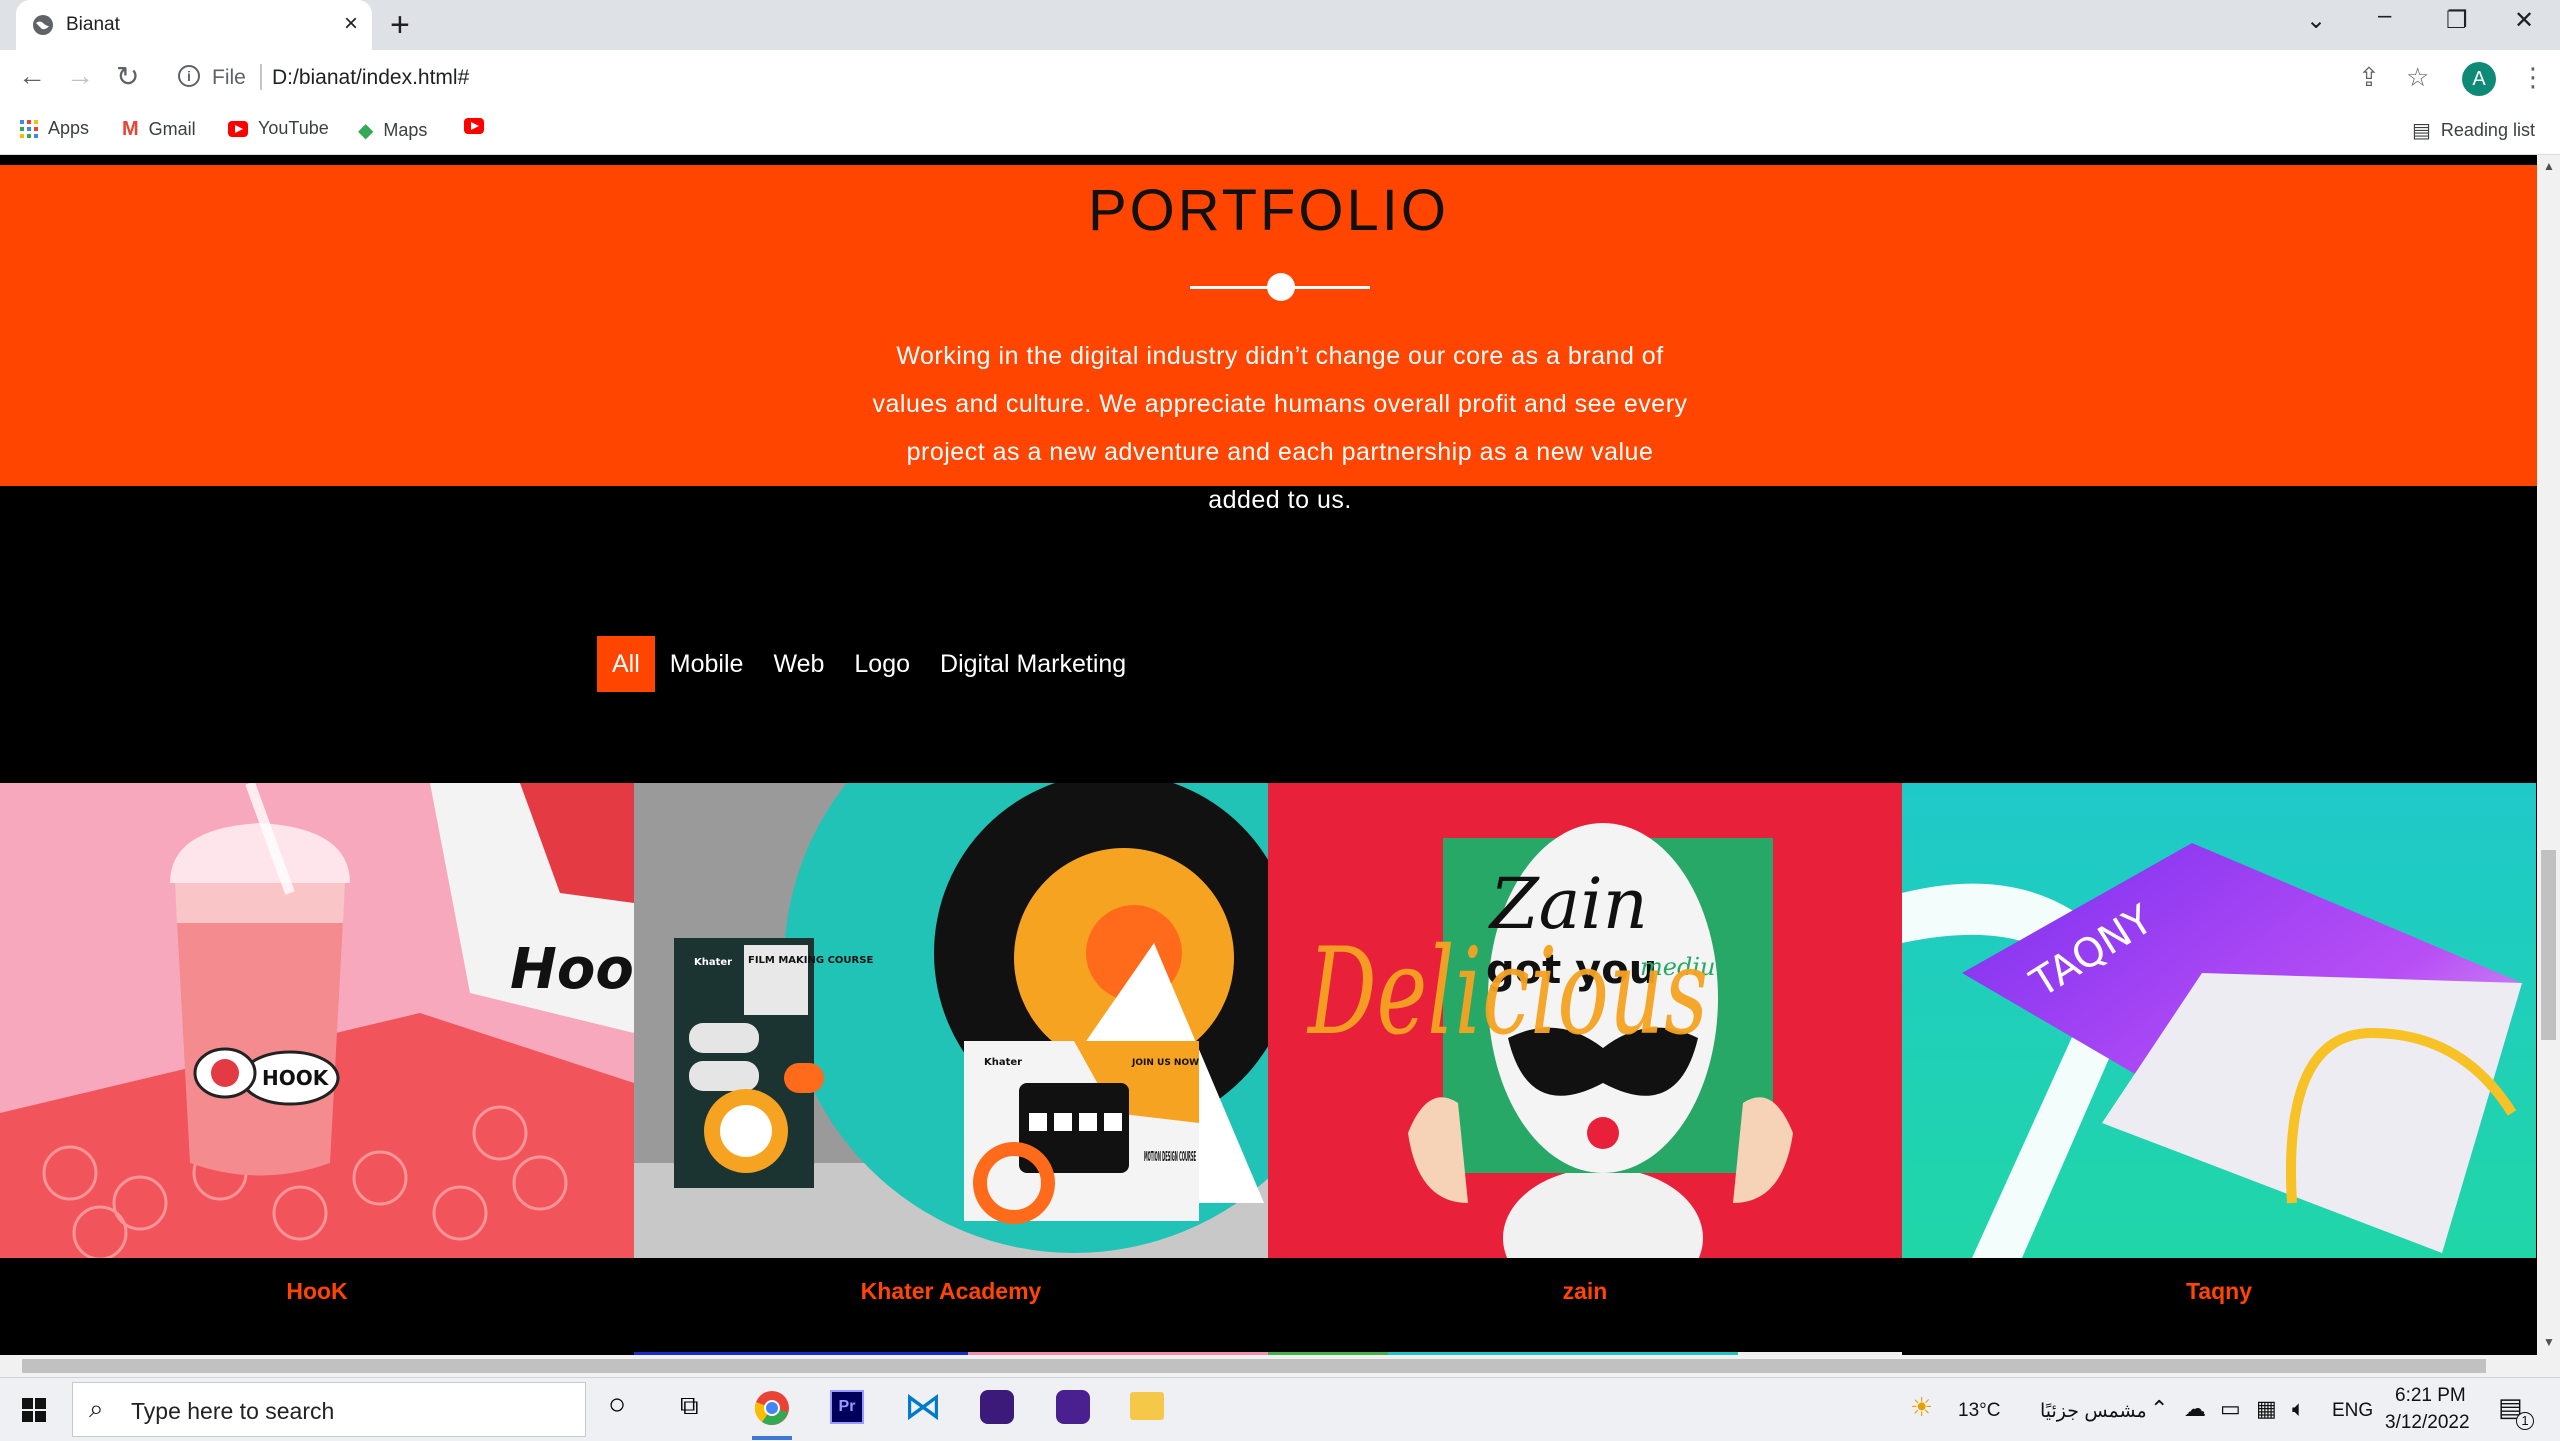 This screenshot has width=2560, height=1441. I want to click on bookmark-apps: Apps, so click(54, 128).